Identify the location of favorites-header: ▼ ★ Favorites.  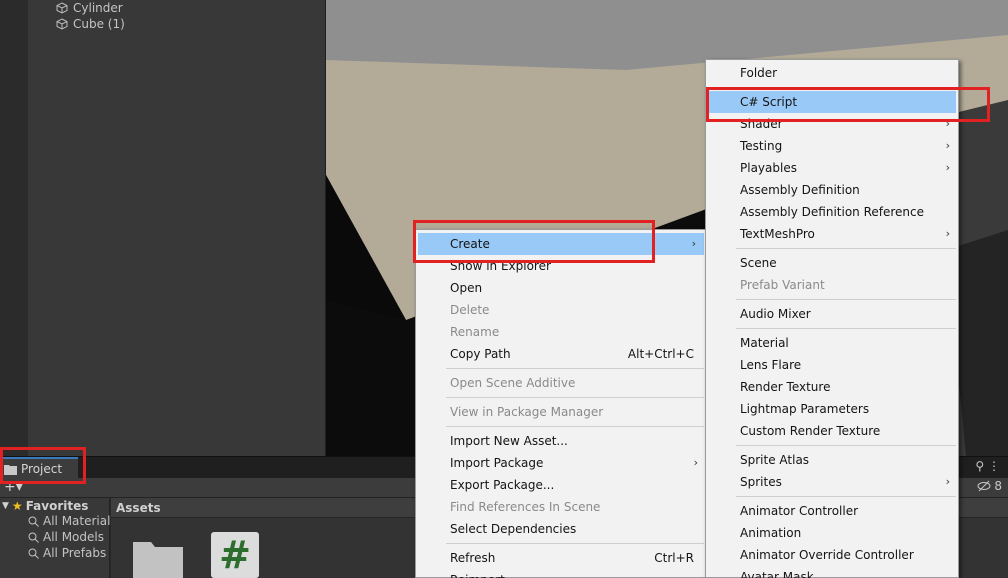
(45, 506).